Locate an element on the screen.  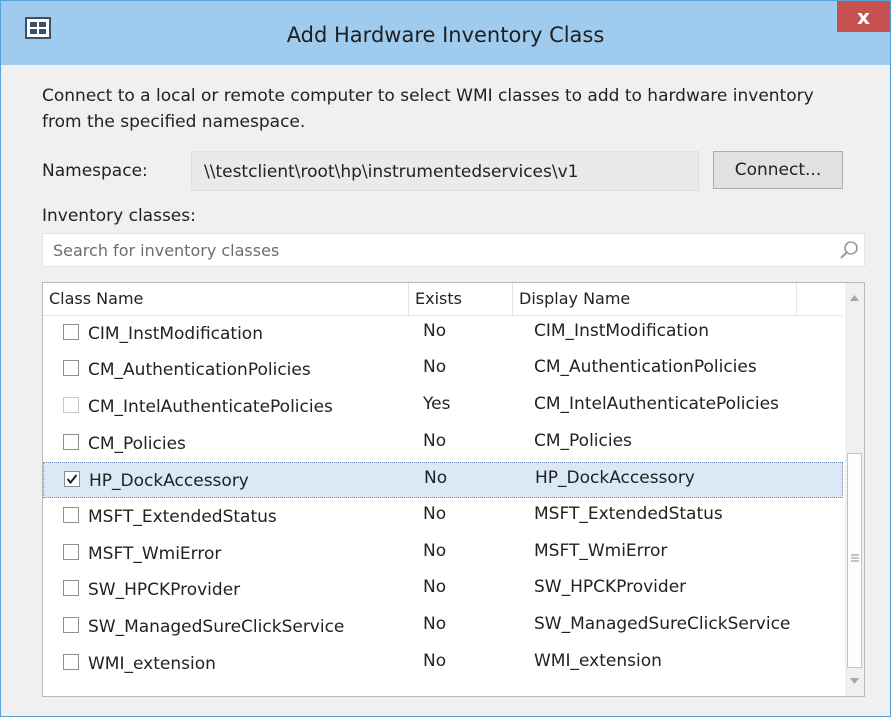
vertical-scrollbar is located at coordinates (854, 489).